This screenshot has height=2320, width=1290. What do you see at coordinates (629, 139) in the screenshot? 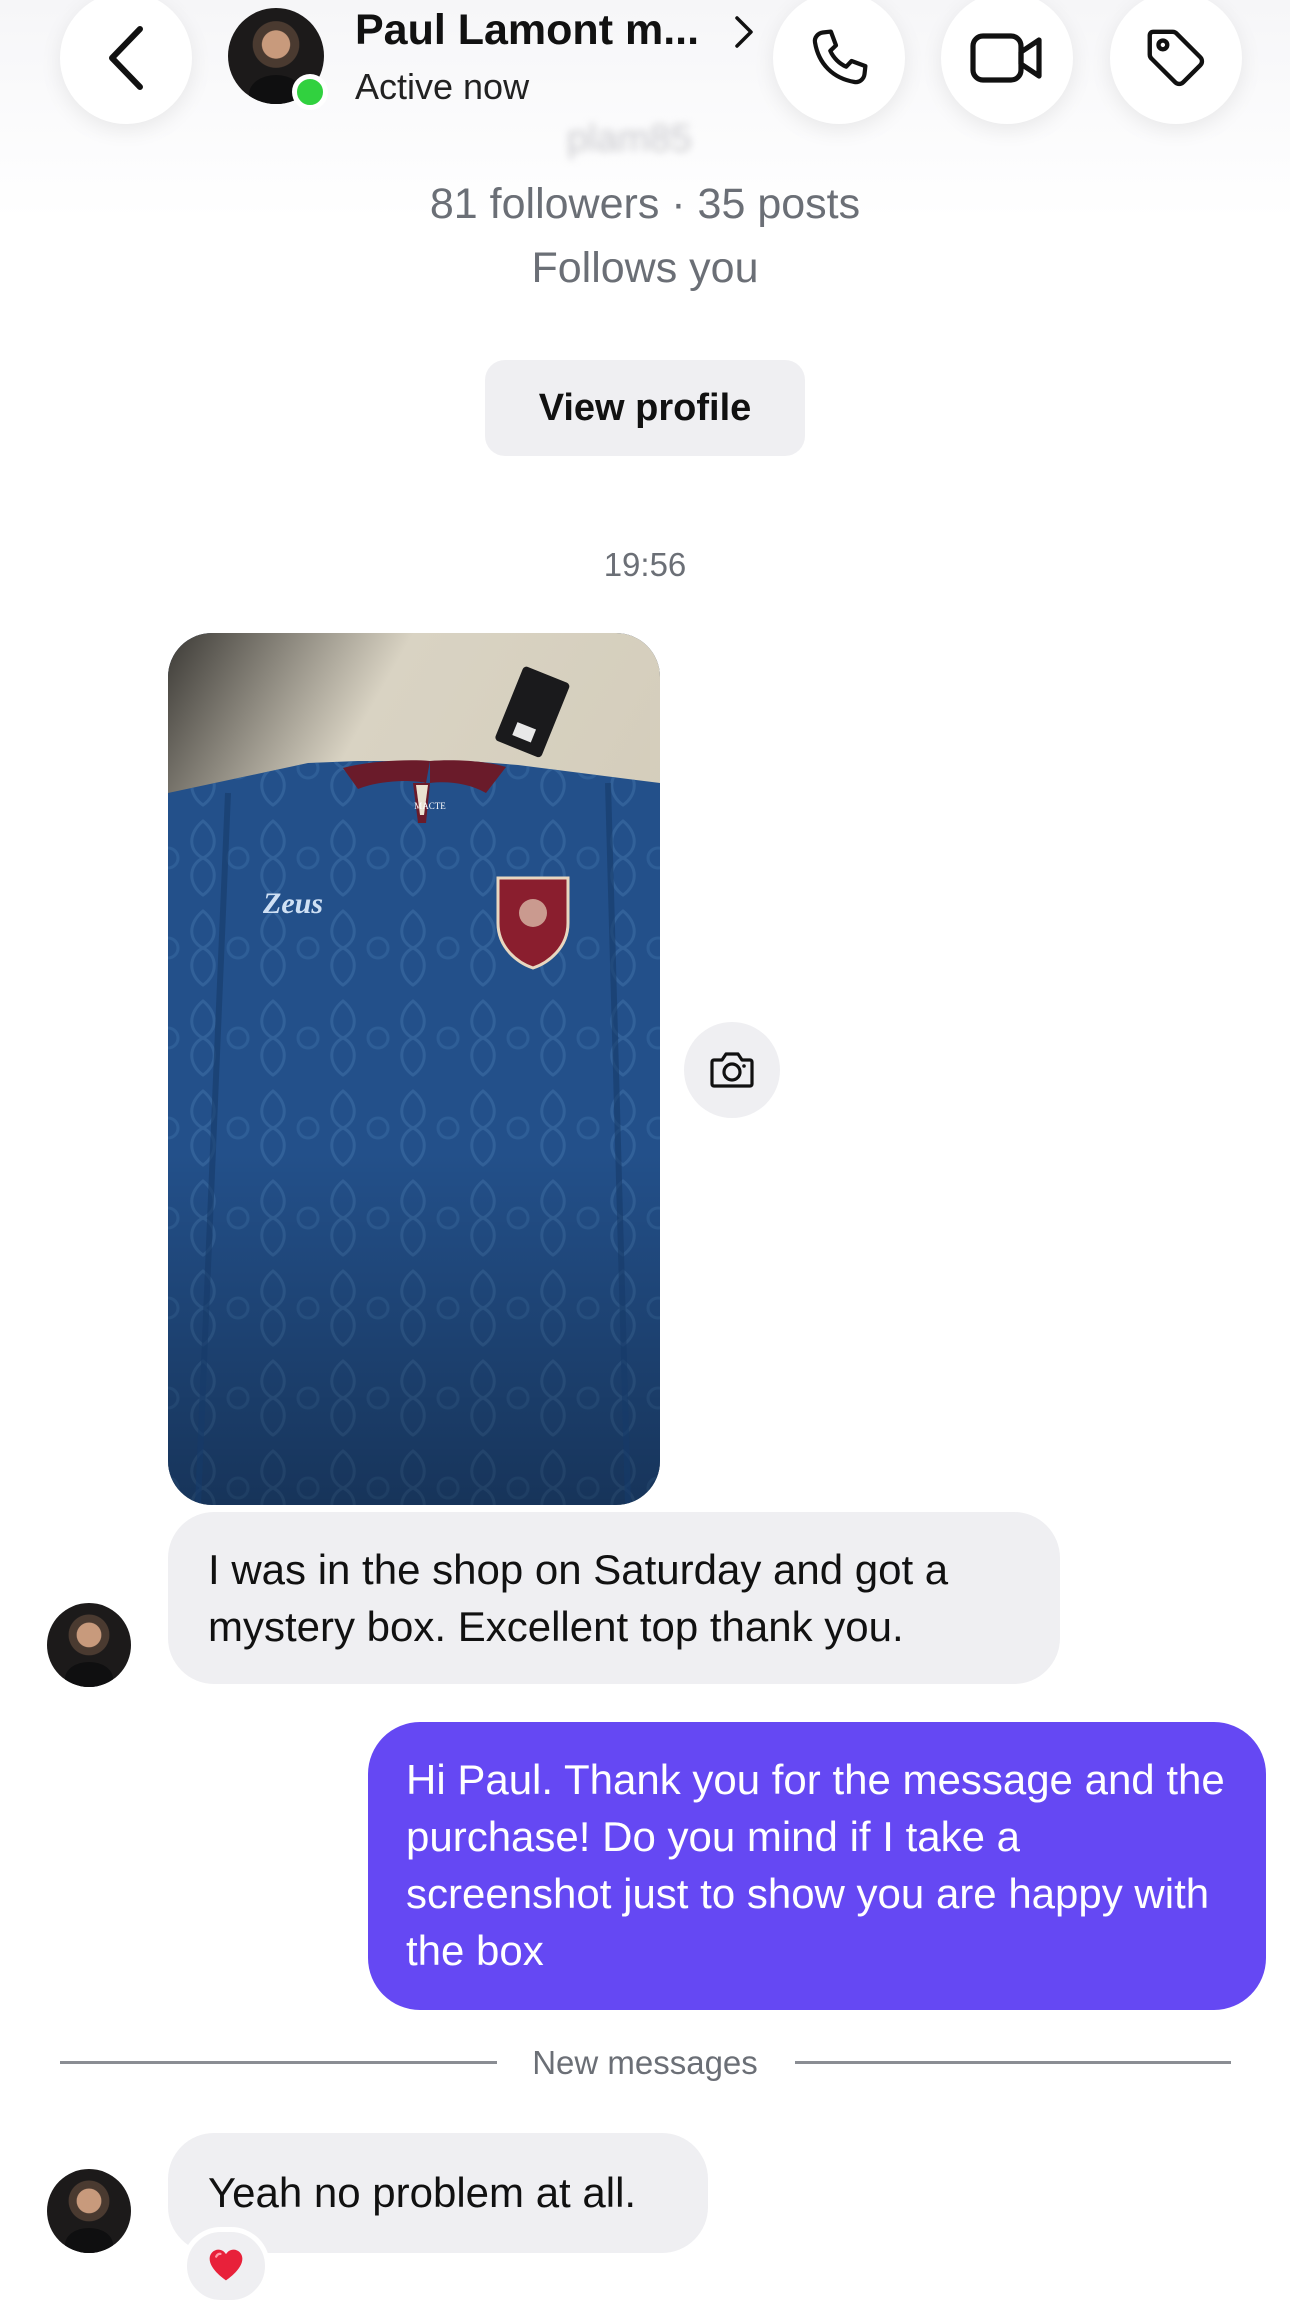
I see `username-handle: plam85` at bounding box center [629, 139].